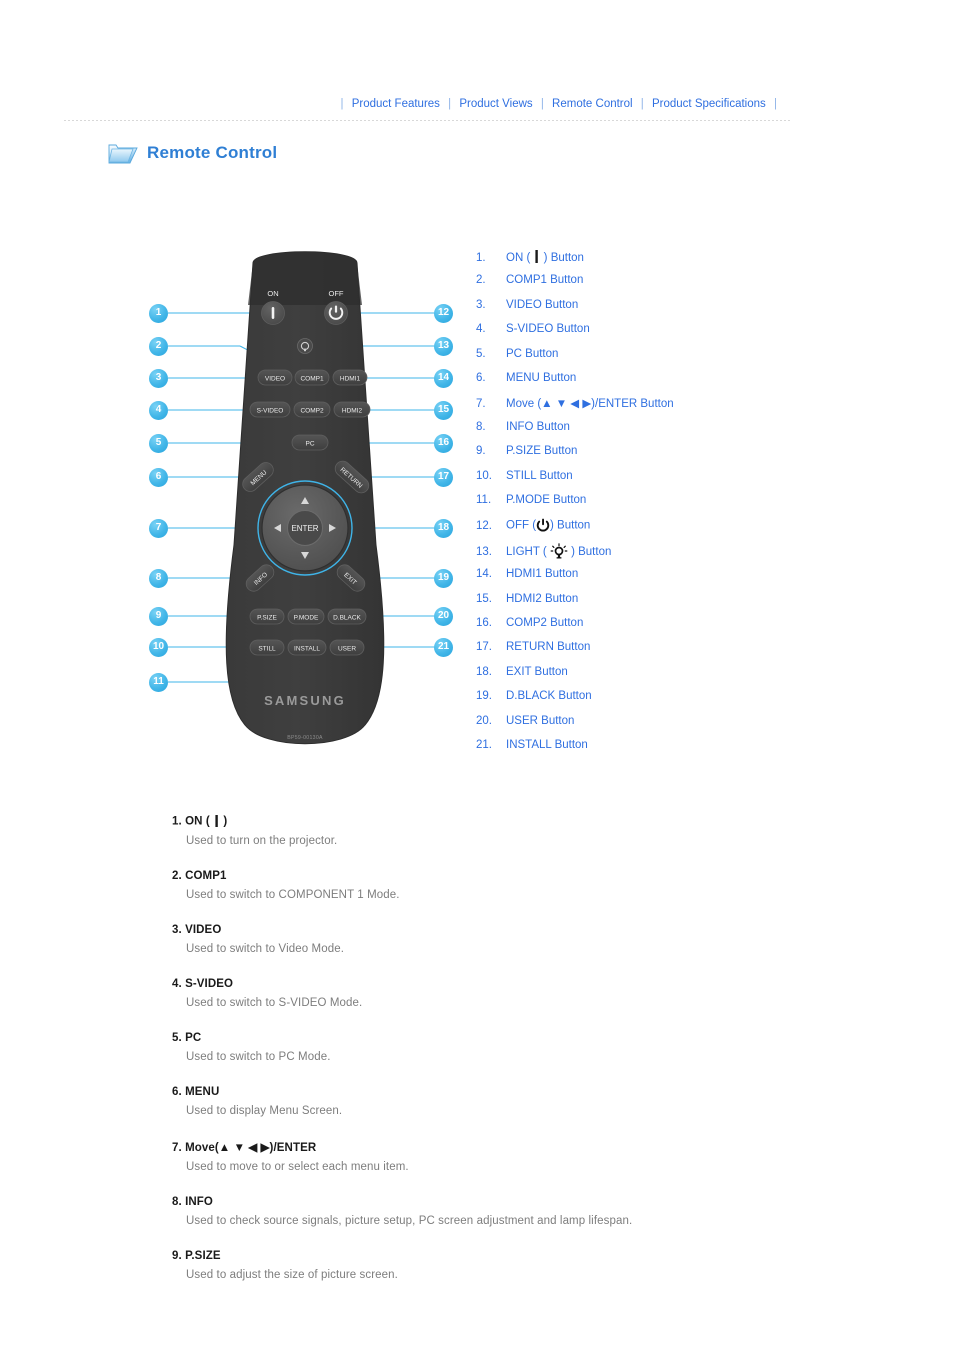  Describe the element at coordinates (305, 738) in the screenshot. I see `svg-text: BP59-00130A` at that location.